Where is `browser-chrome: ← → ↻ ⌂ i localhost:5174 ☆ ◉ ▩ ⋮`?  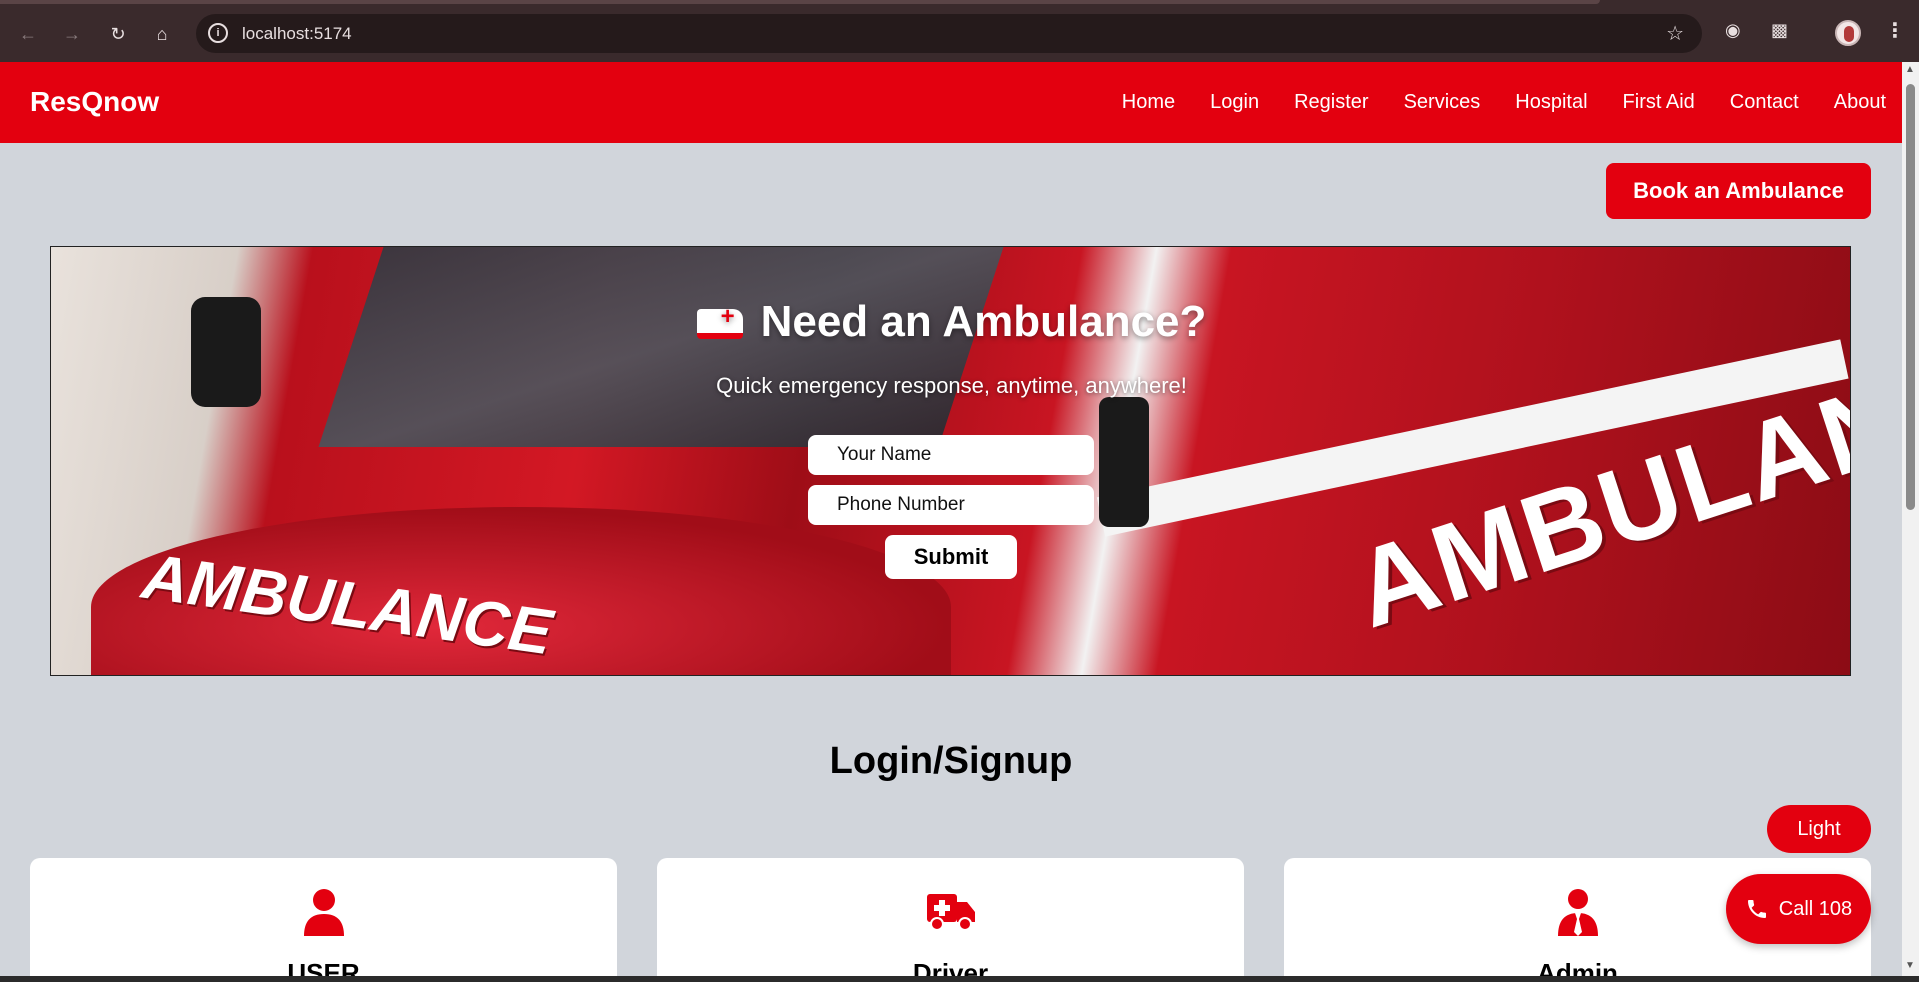
browser-chrome: ← → ↻ ⌂ i localhost:5174 ☆ ◉ ▩ ⋮ is located at coordinates (959, 31).